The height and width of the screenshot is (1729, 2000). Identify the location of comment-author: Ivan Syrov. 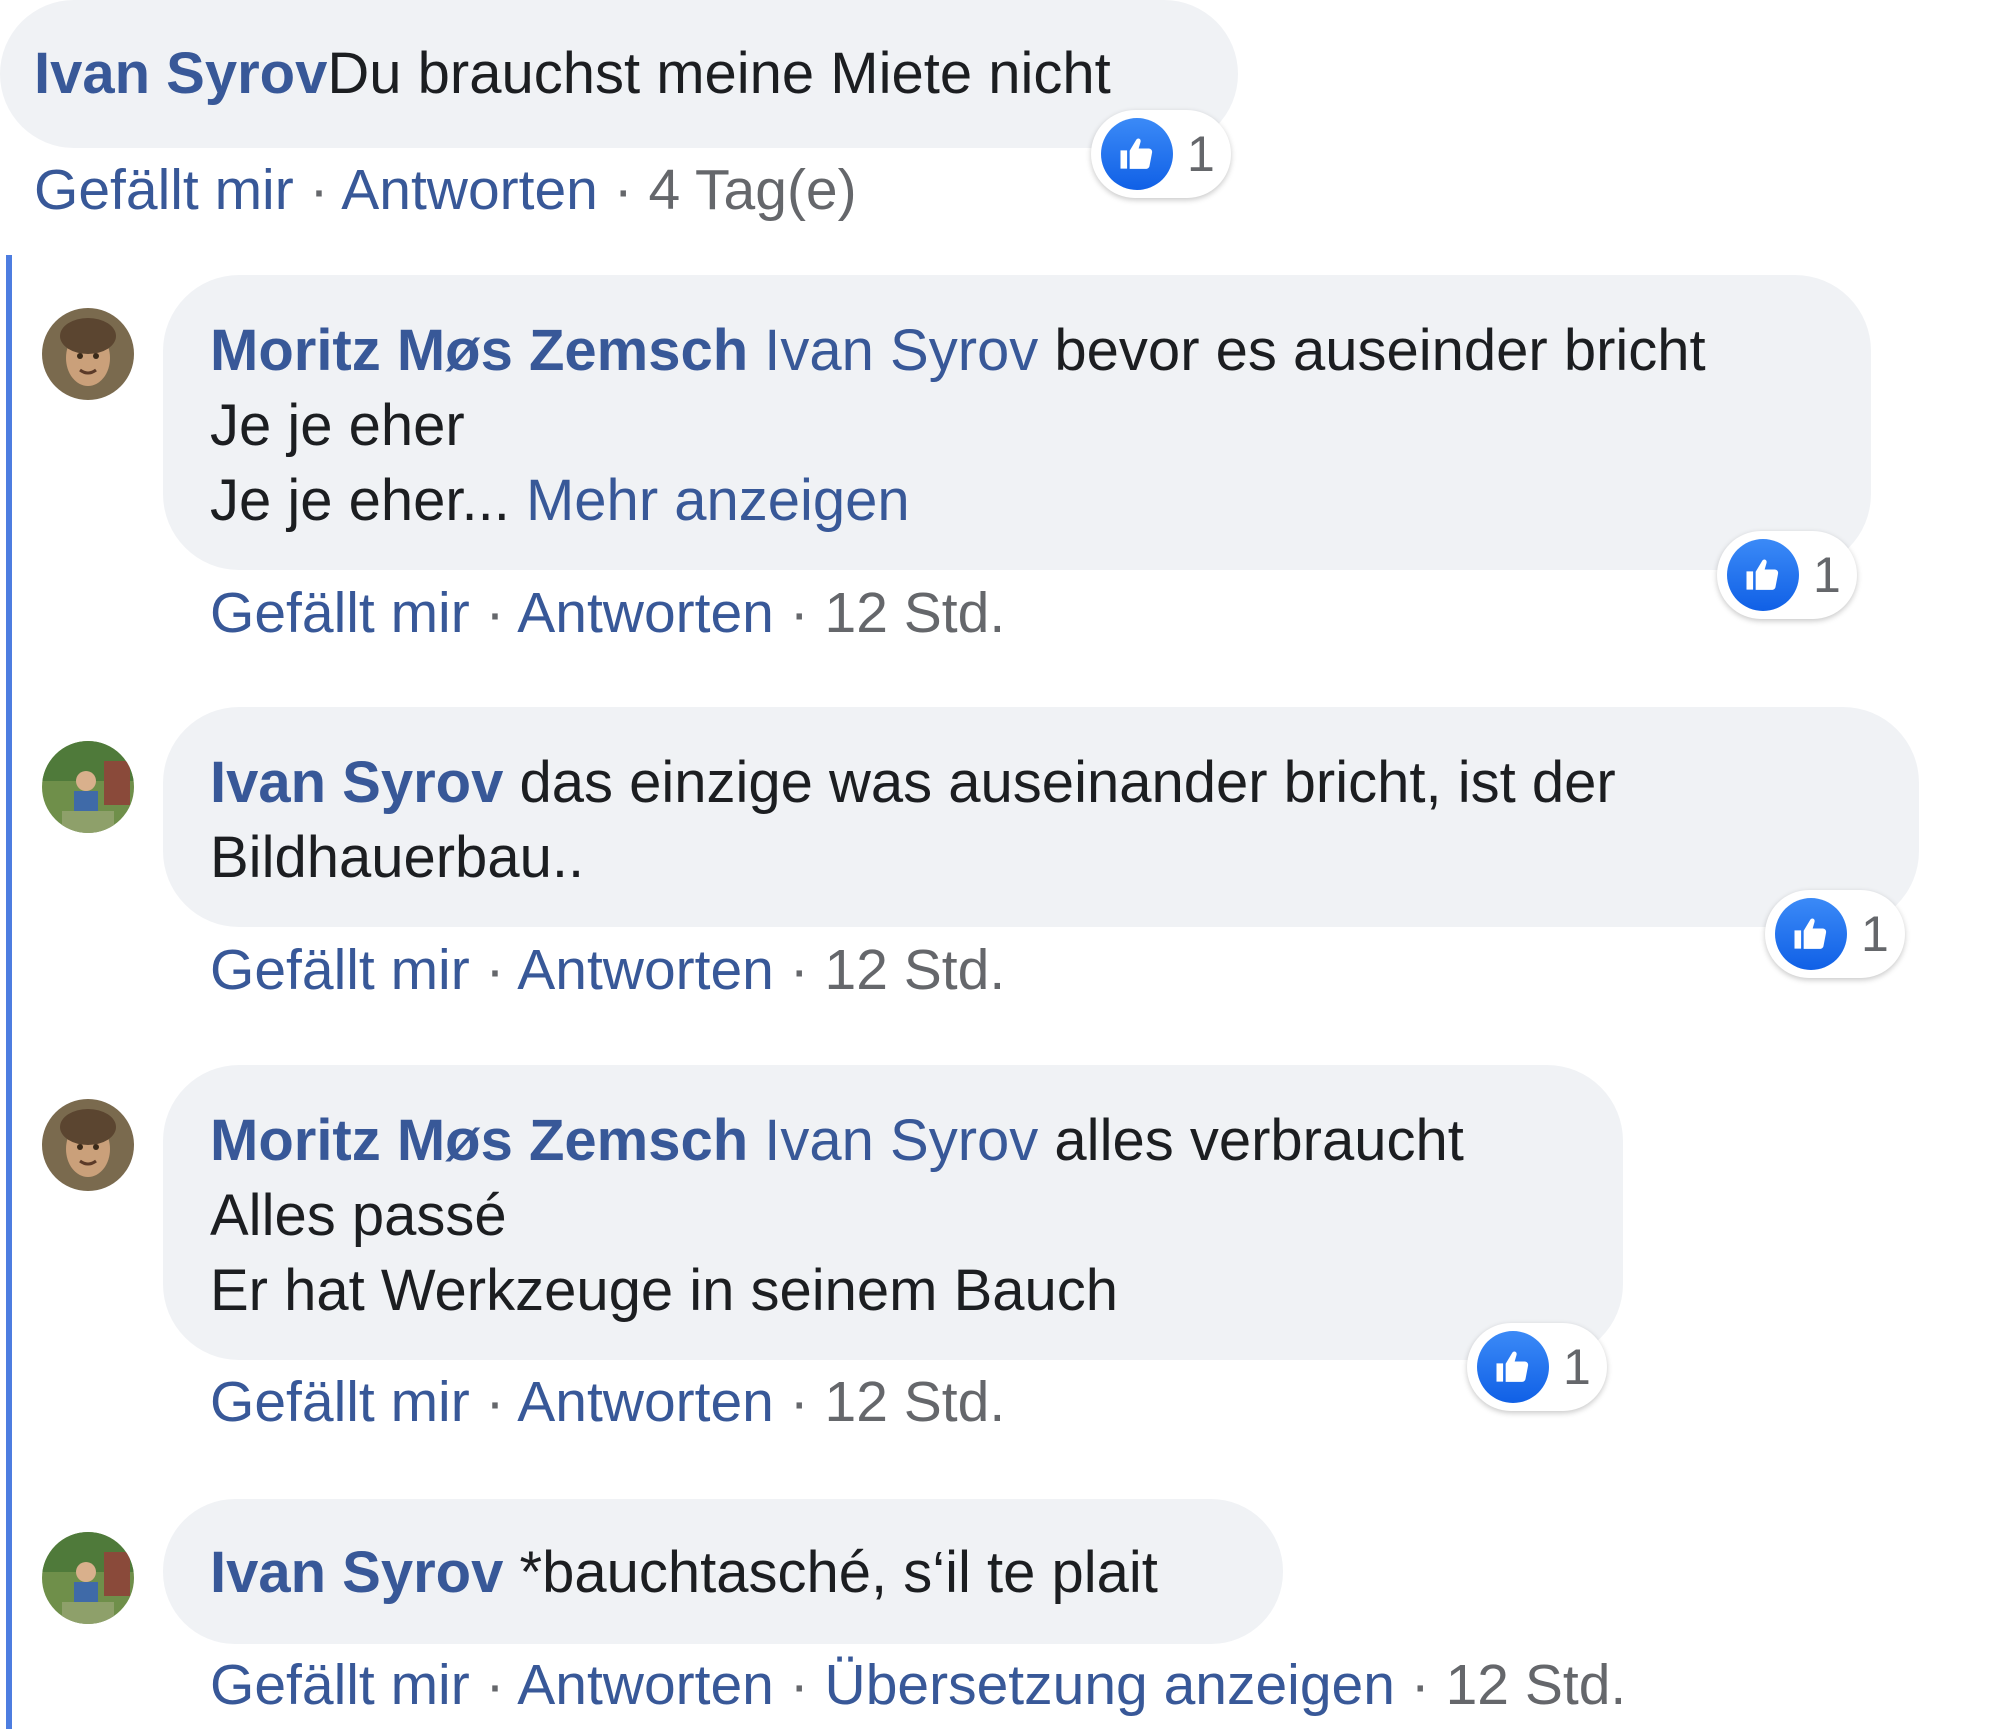
(180, 73).